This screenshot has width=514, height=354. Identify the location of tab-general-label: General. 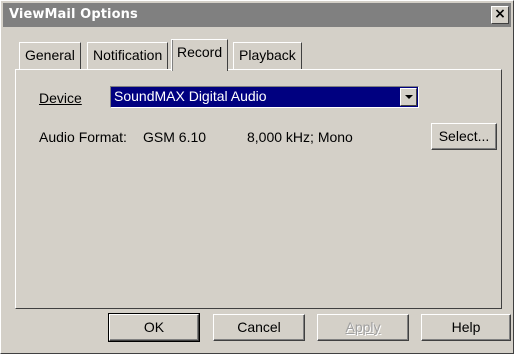
(50, 55).